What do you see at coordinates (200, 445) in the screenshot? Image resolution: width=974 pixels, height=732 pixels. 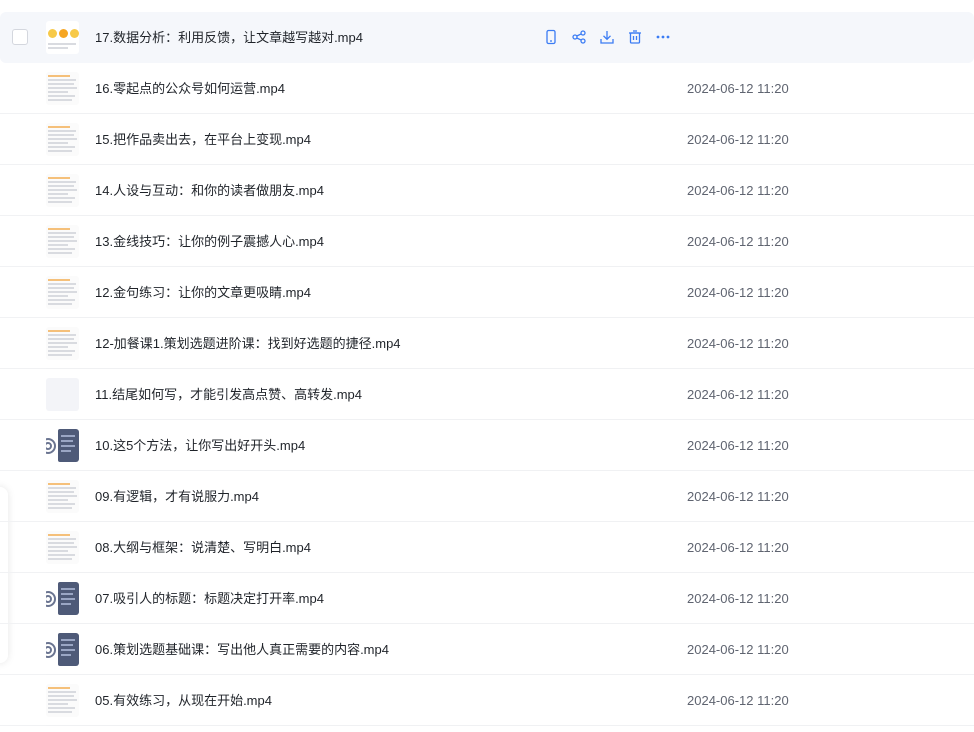 I see `file-name: 10.这5个方法，让你写出好开头.mp4` at bounding box center [200, 445].